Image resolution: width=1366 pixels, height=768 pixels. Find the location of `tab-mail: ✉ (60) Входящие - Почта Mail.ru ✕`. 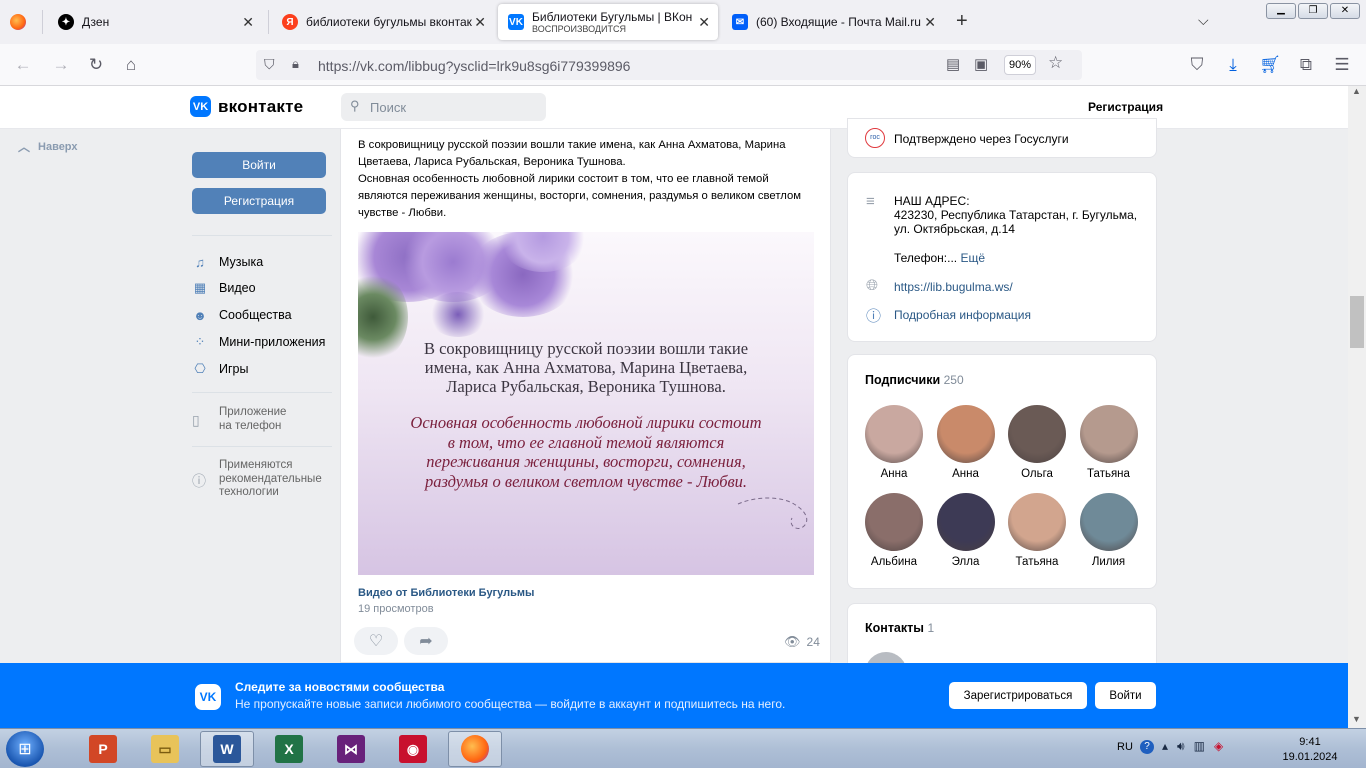

tab-mail: ✉ (60) Входящие - Почта Mail.ru ✕ is located at coordinates (833, 22).